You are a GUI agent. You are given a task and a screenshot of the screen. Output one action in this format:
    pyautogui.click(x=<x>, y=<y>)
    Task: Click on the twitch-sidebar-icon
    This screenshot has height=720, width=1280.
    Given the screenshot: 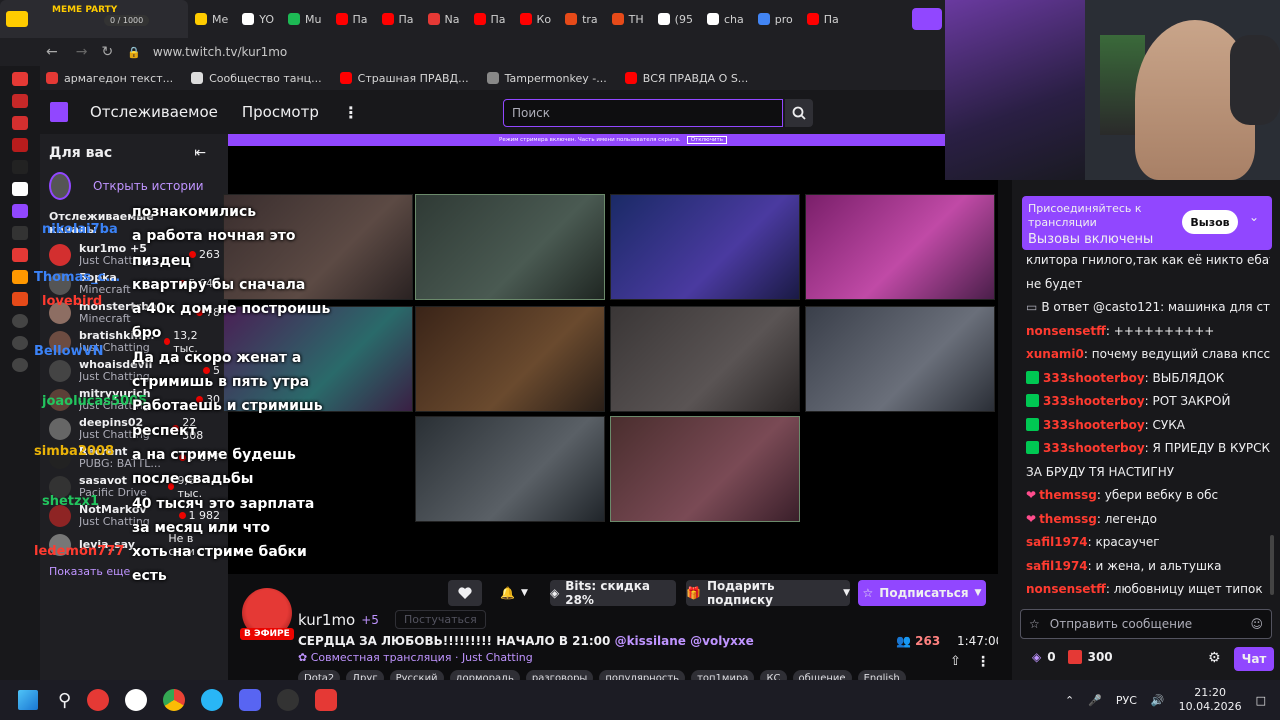 What is the action you would take?
    pyautogui.click(x=20, y=211)
    